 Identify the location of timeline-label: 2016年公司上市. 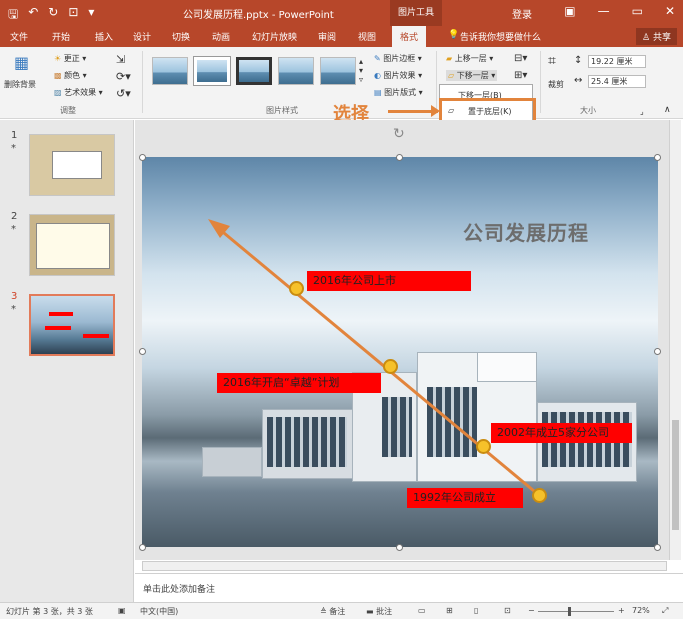
(389, 281).